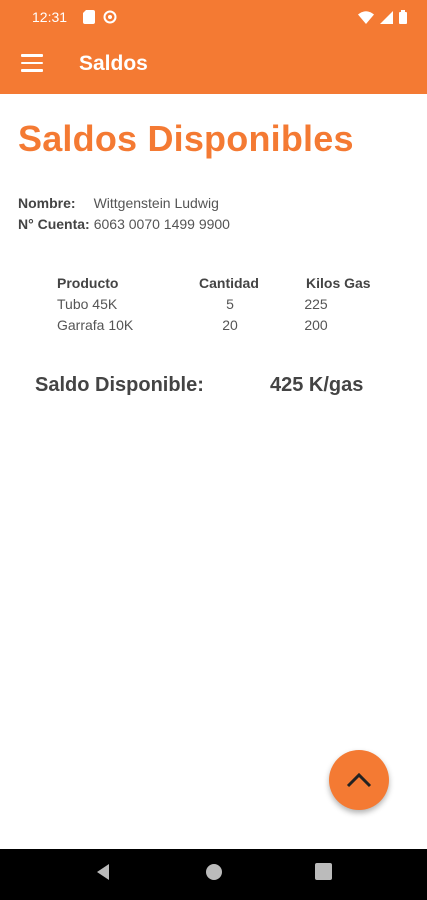 This screenshot has width=427, height=900. I want to click on saldo-value: 425 K/gas, so click(317, 385).